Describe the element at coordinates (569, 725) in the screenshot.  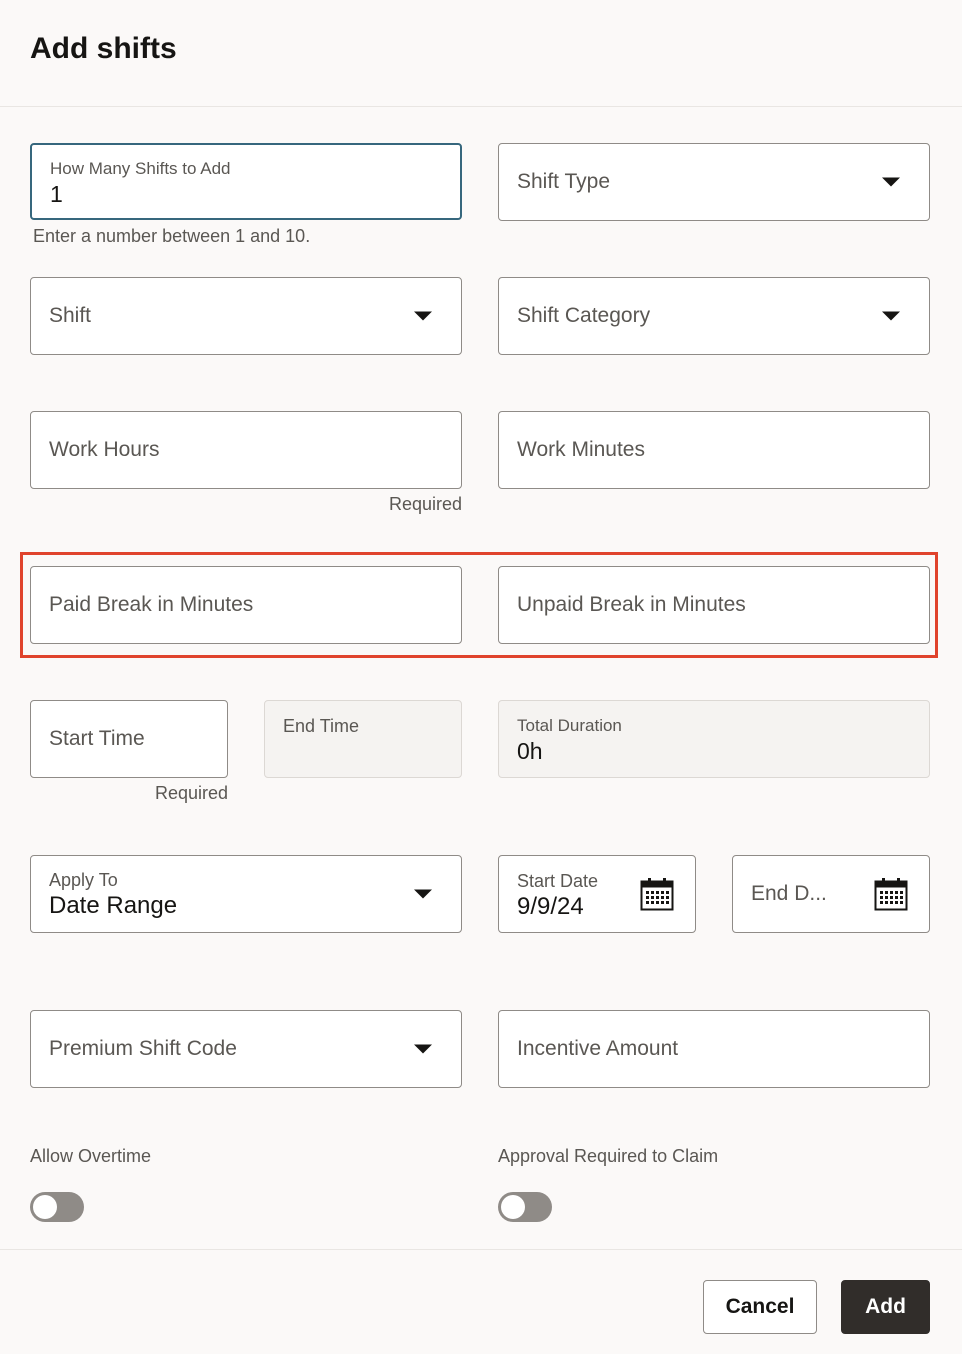
I see `total-duration-label: Total Duration` at that location.